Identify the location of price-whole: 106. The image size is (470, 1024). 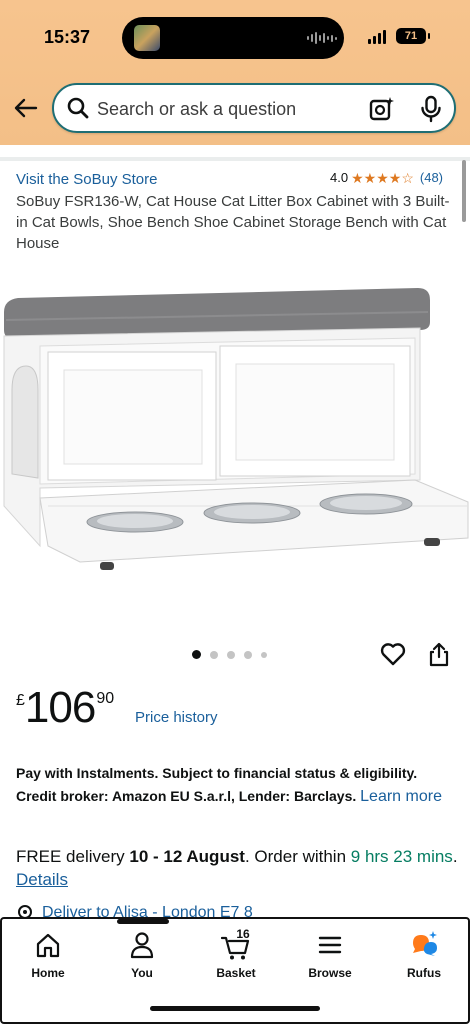
(60, 707).